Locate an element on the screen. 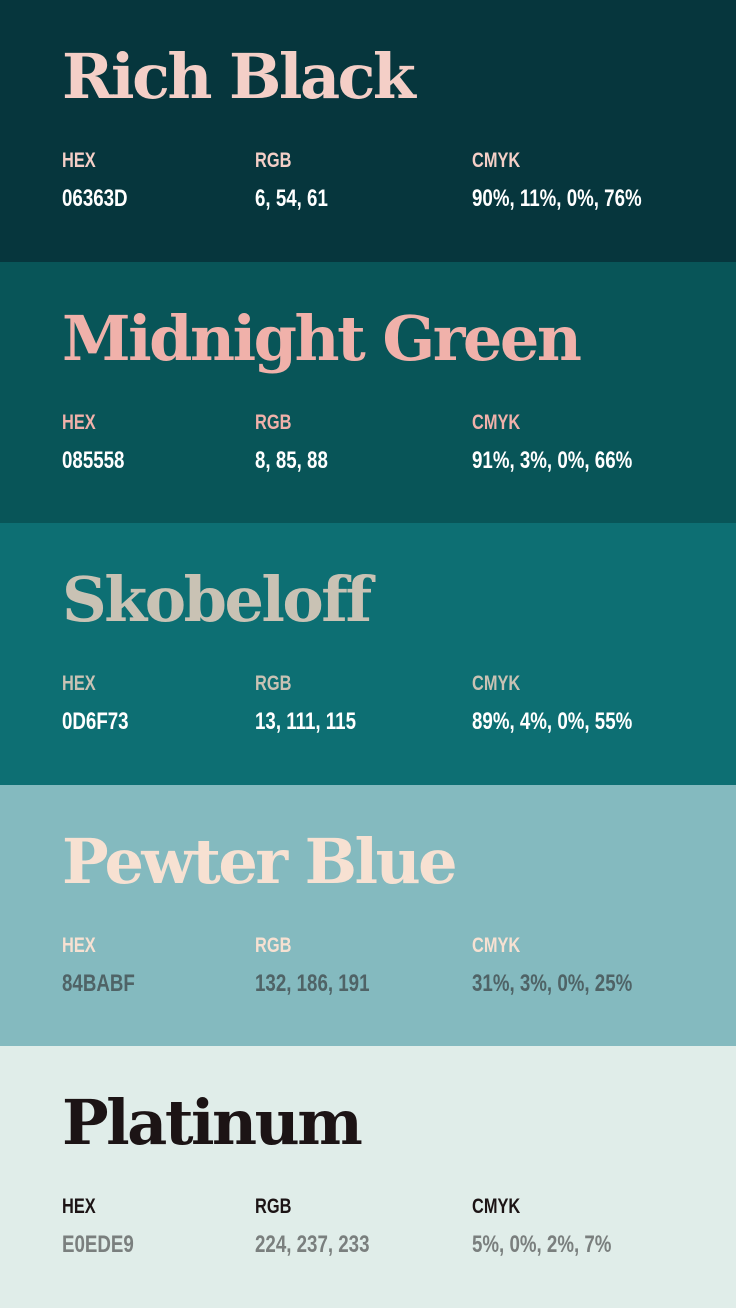 The height and width of the screenshot is (1308, 736). swatch-name: Rich Black is located at coordinates (239, 76).